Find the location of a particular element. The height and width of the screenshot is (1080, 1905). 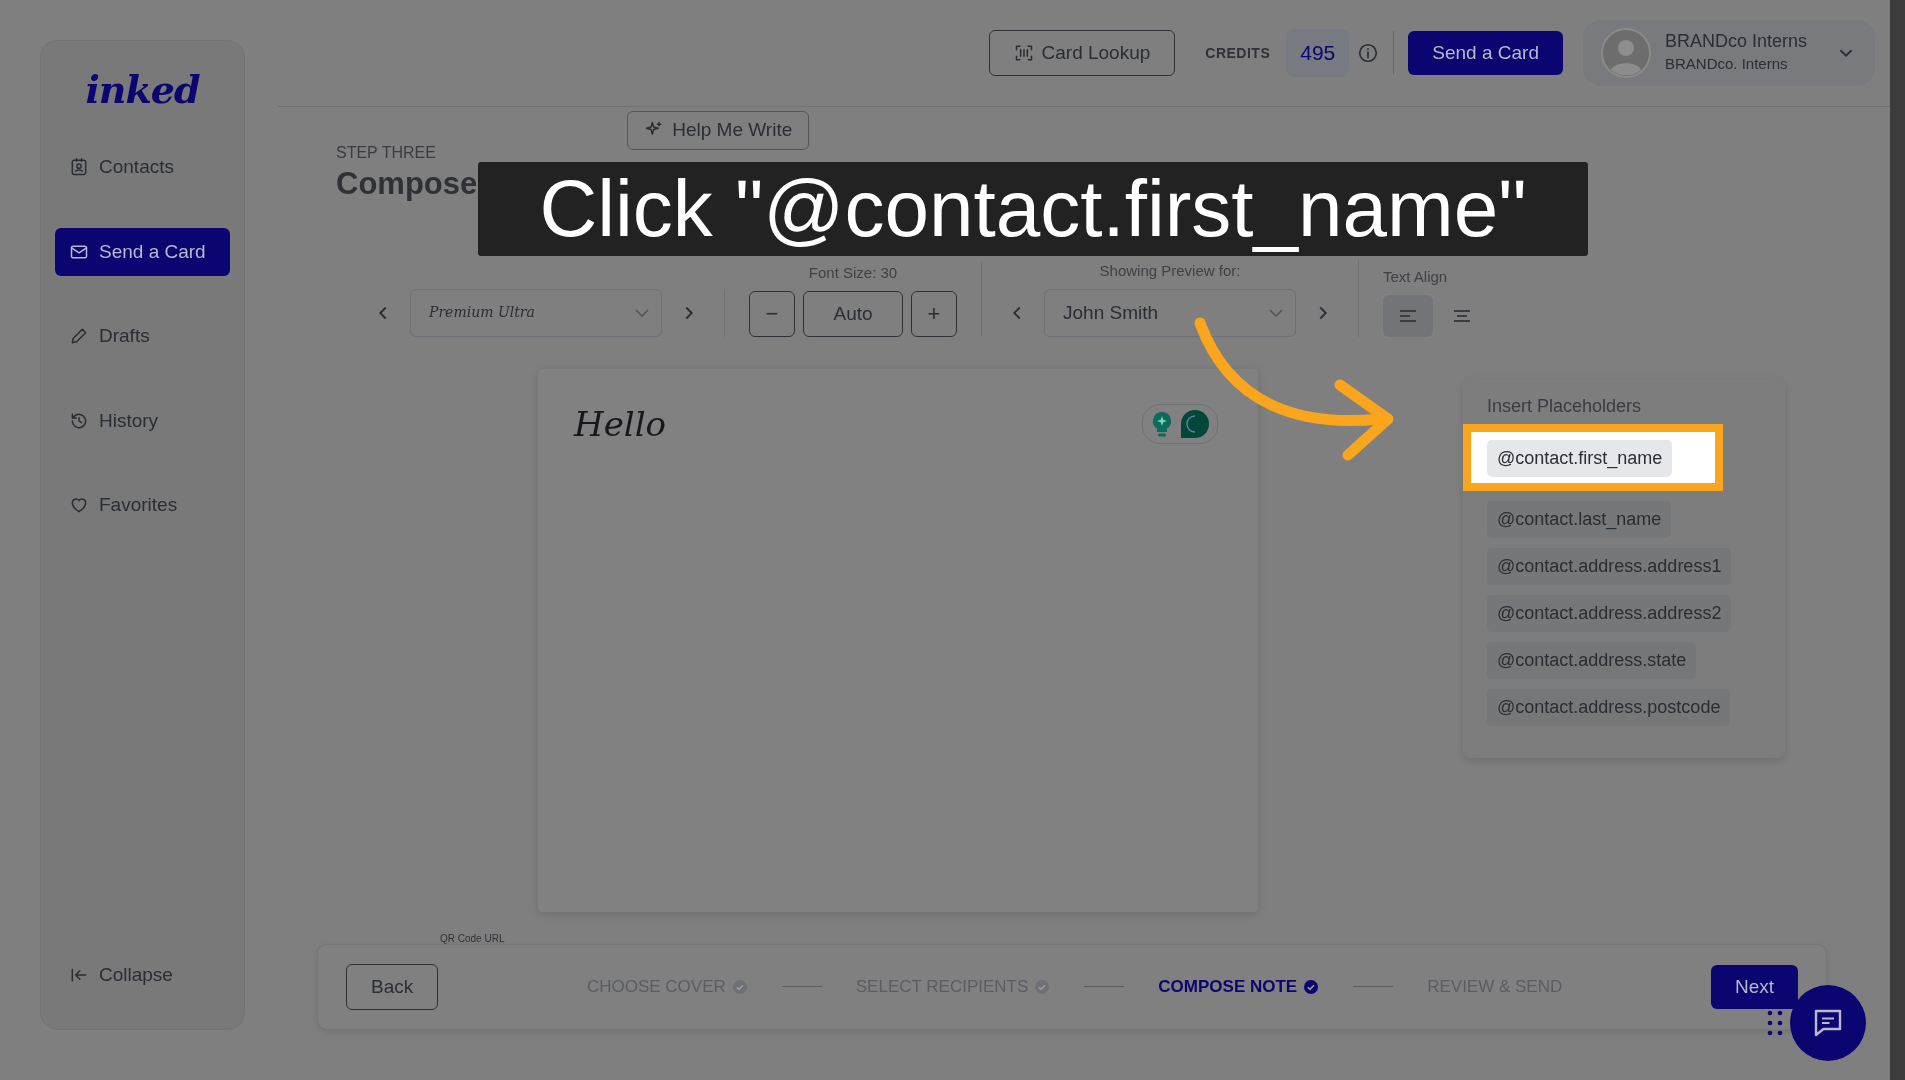

placeholder-chip: @contact.address.address1 is located at coordinates (1609, 566).